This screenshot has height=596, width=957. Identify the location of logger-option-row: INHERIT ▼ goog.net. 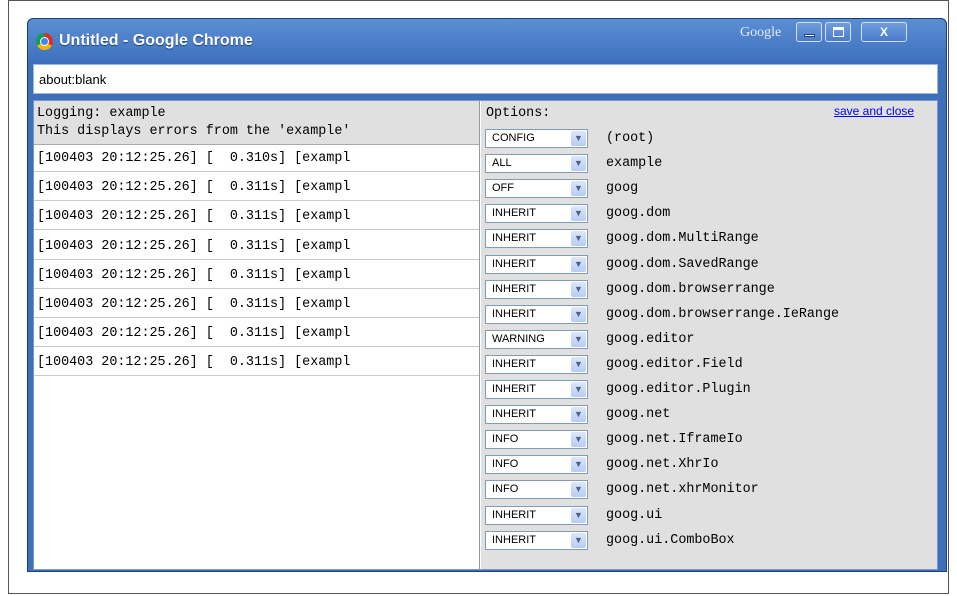
(709, 415).